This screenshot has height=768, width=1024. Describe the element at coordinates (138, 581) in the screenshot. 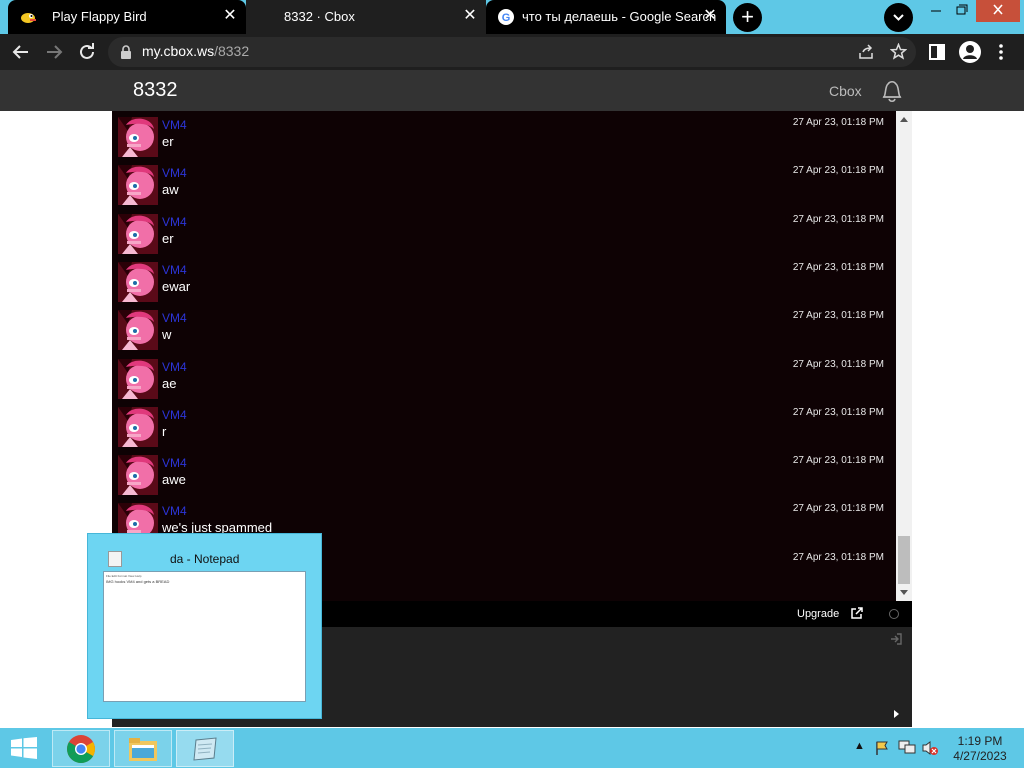

I see `notepad-content: IMG hooks VM4 and gets a BREAD` at that location.